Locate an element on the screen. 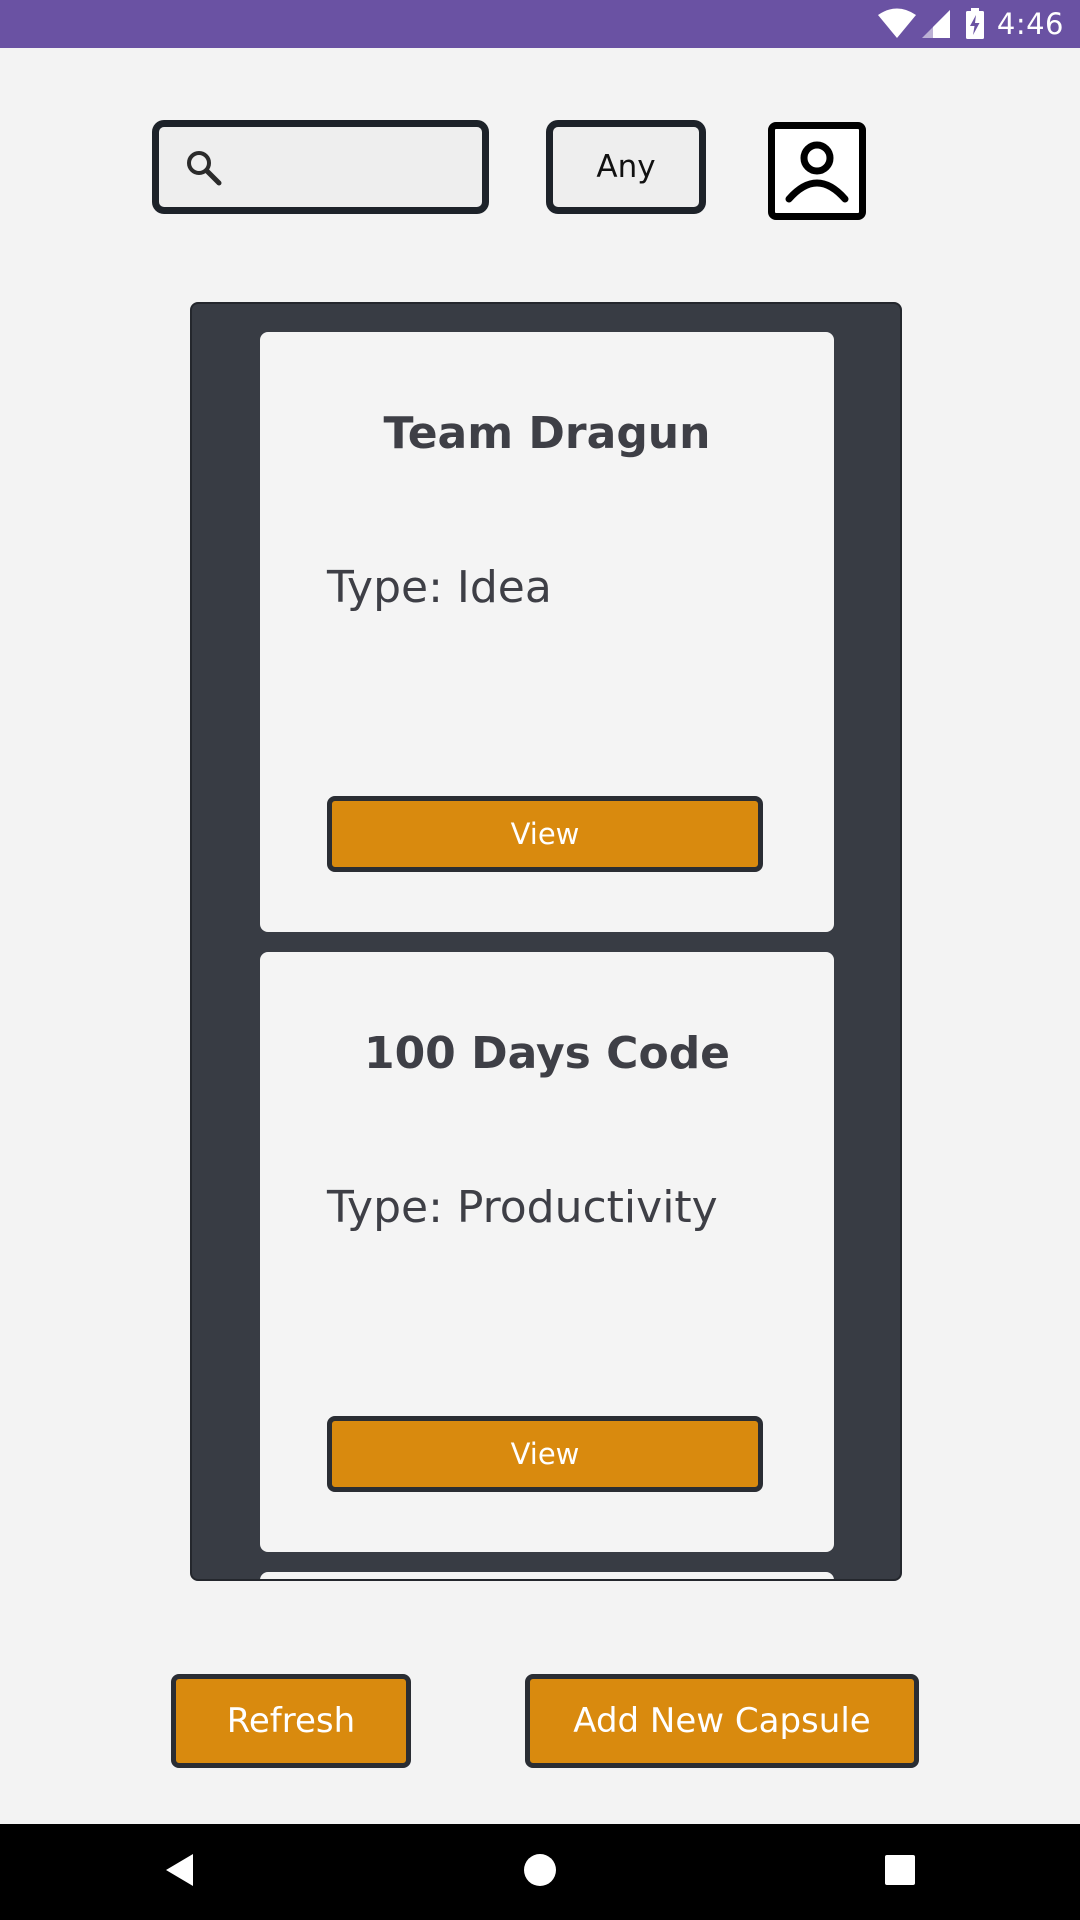 The image size is (1080, 1920). add-capsule-button: Add New Capsule is located at coordinates (722, 1721).